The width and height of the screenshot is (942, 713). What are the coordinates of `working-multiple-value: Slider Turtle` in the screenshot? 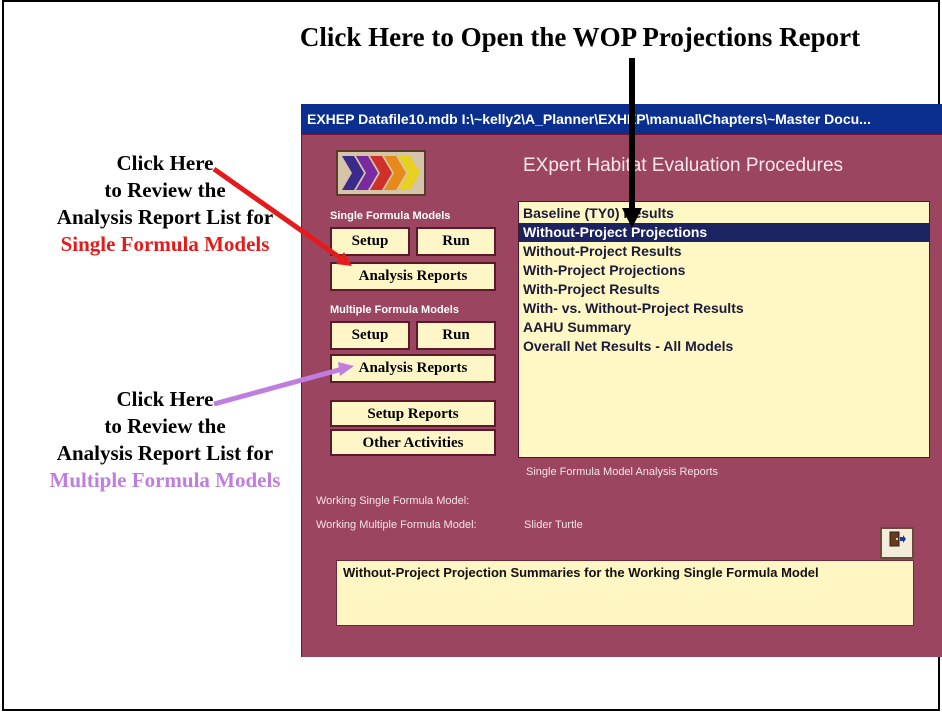 It's located at (553, 525).